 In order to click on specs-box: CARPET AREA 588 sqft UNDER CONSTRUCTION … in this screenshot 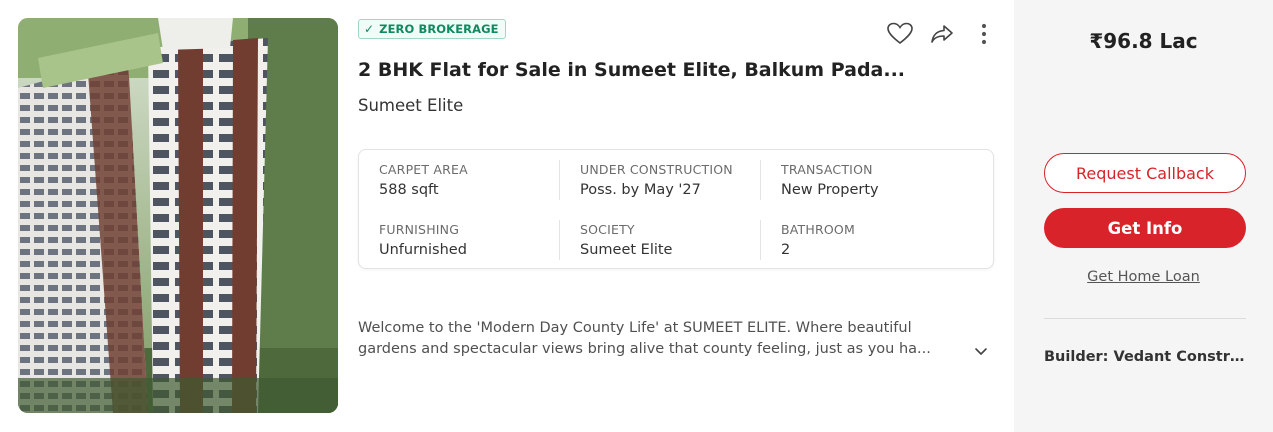, I will do `click(676, 209)`.